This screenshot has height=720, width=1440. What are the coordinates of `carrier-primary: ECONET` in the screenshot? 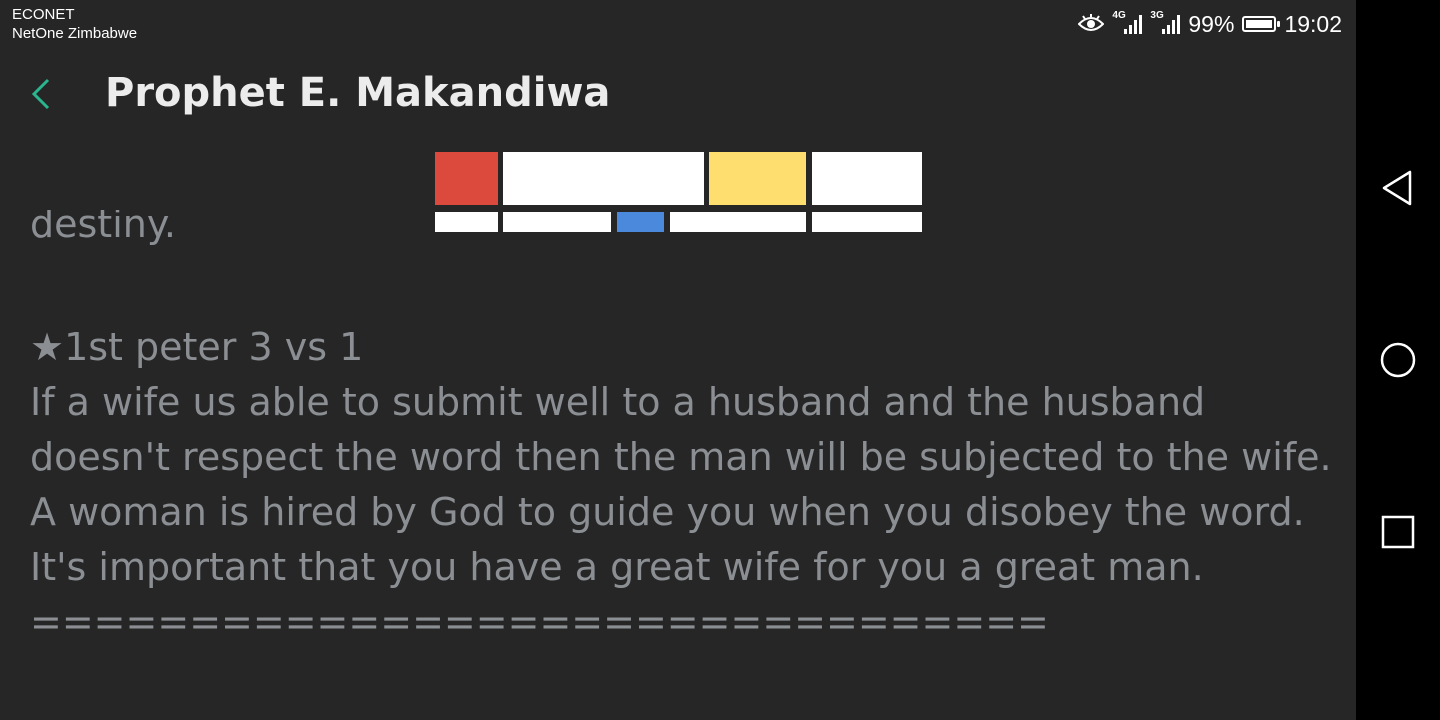 It's located at (43, 14).